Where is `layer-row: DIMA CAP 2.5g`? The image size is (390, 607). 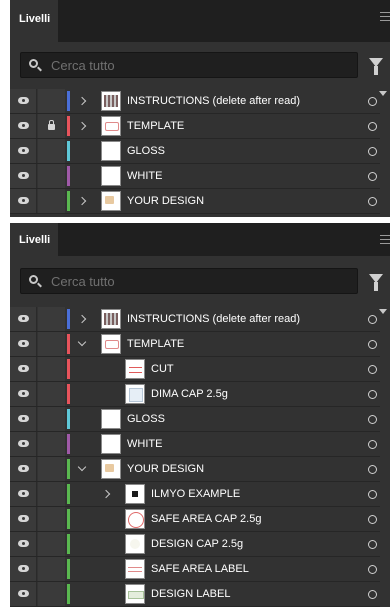 layer-row: DIMA CAP 2.5g is located at coordinates (195, 394).